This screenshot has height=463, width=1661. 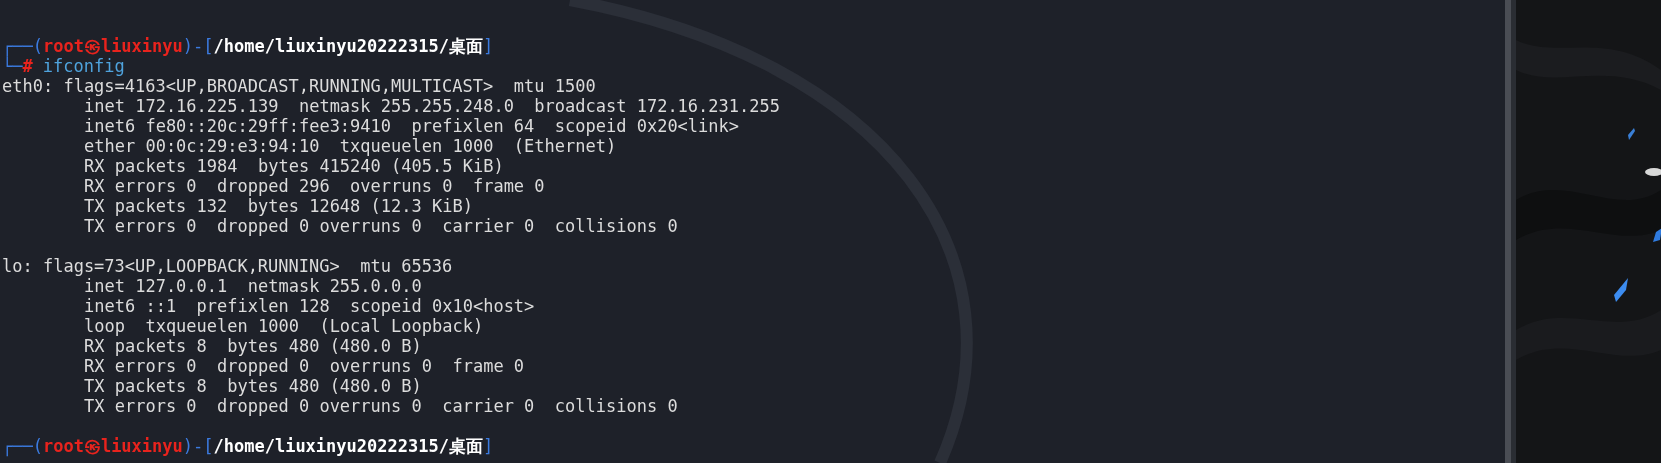 What do you see at coordinates (432, 106) in the screenshot?
I see `output-line: inet 172.16.225.139 netmask 255.255.248.0 broadcast 172.16.231.255` at bounding box center [432, 106].